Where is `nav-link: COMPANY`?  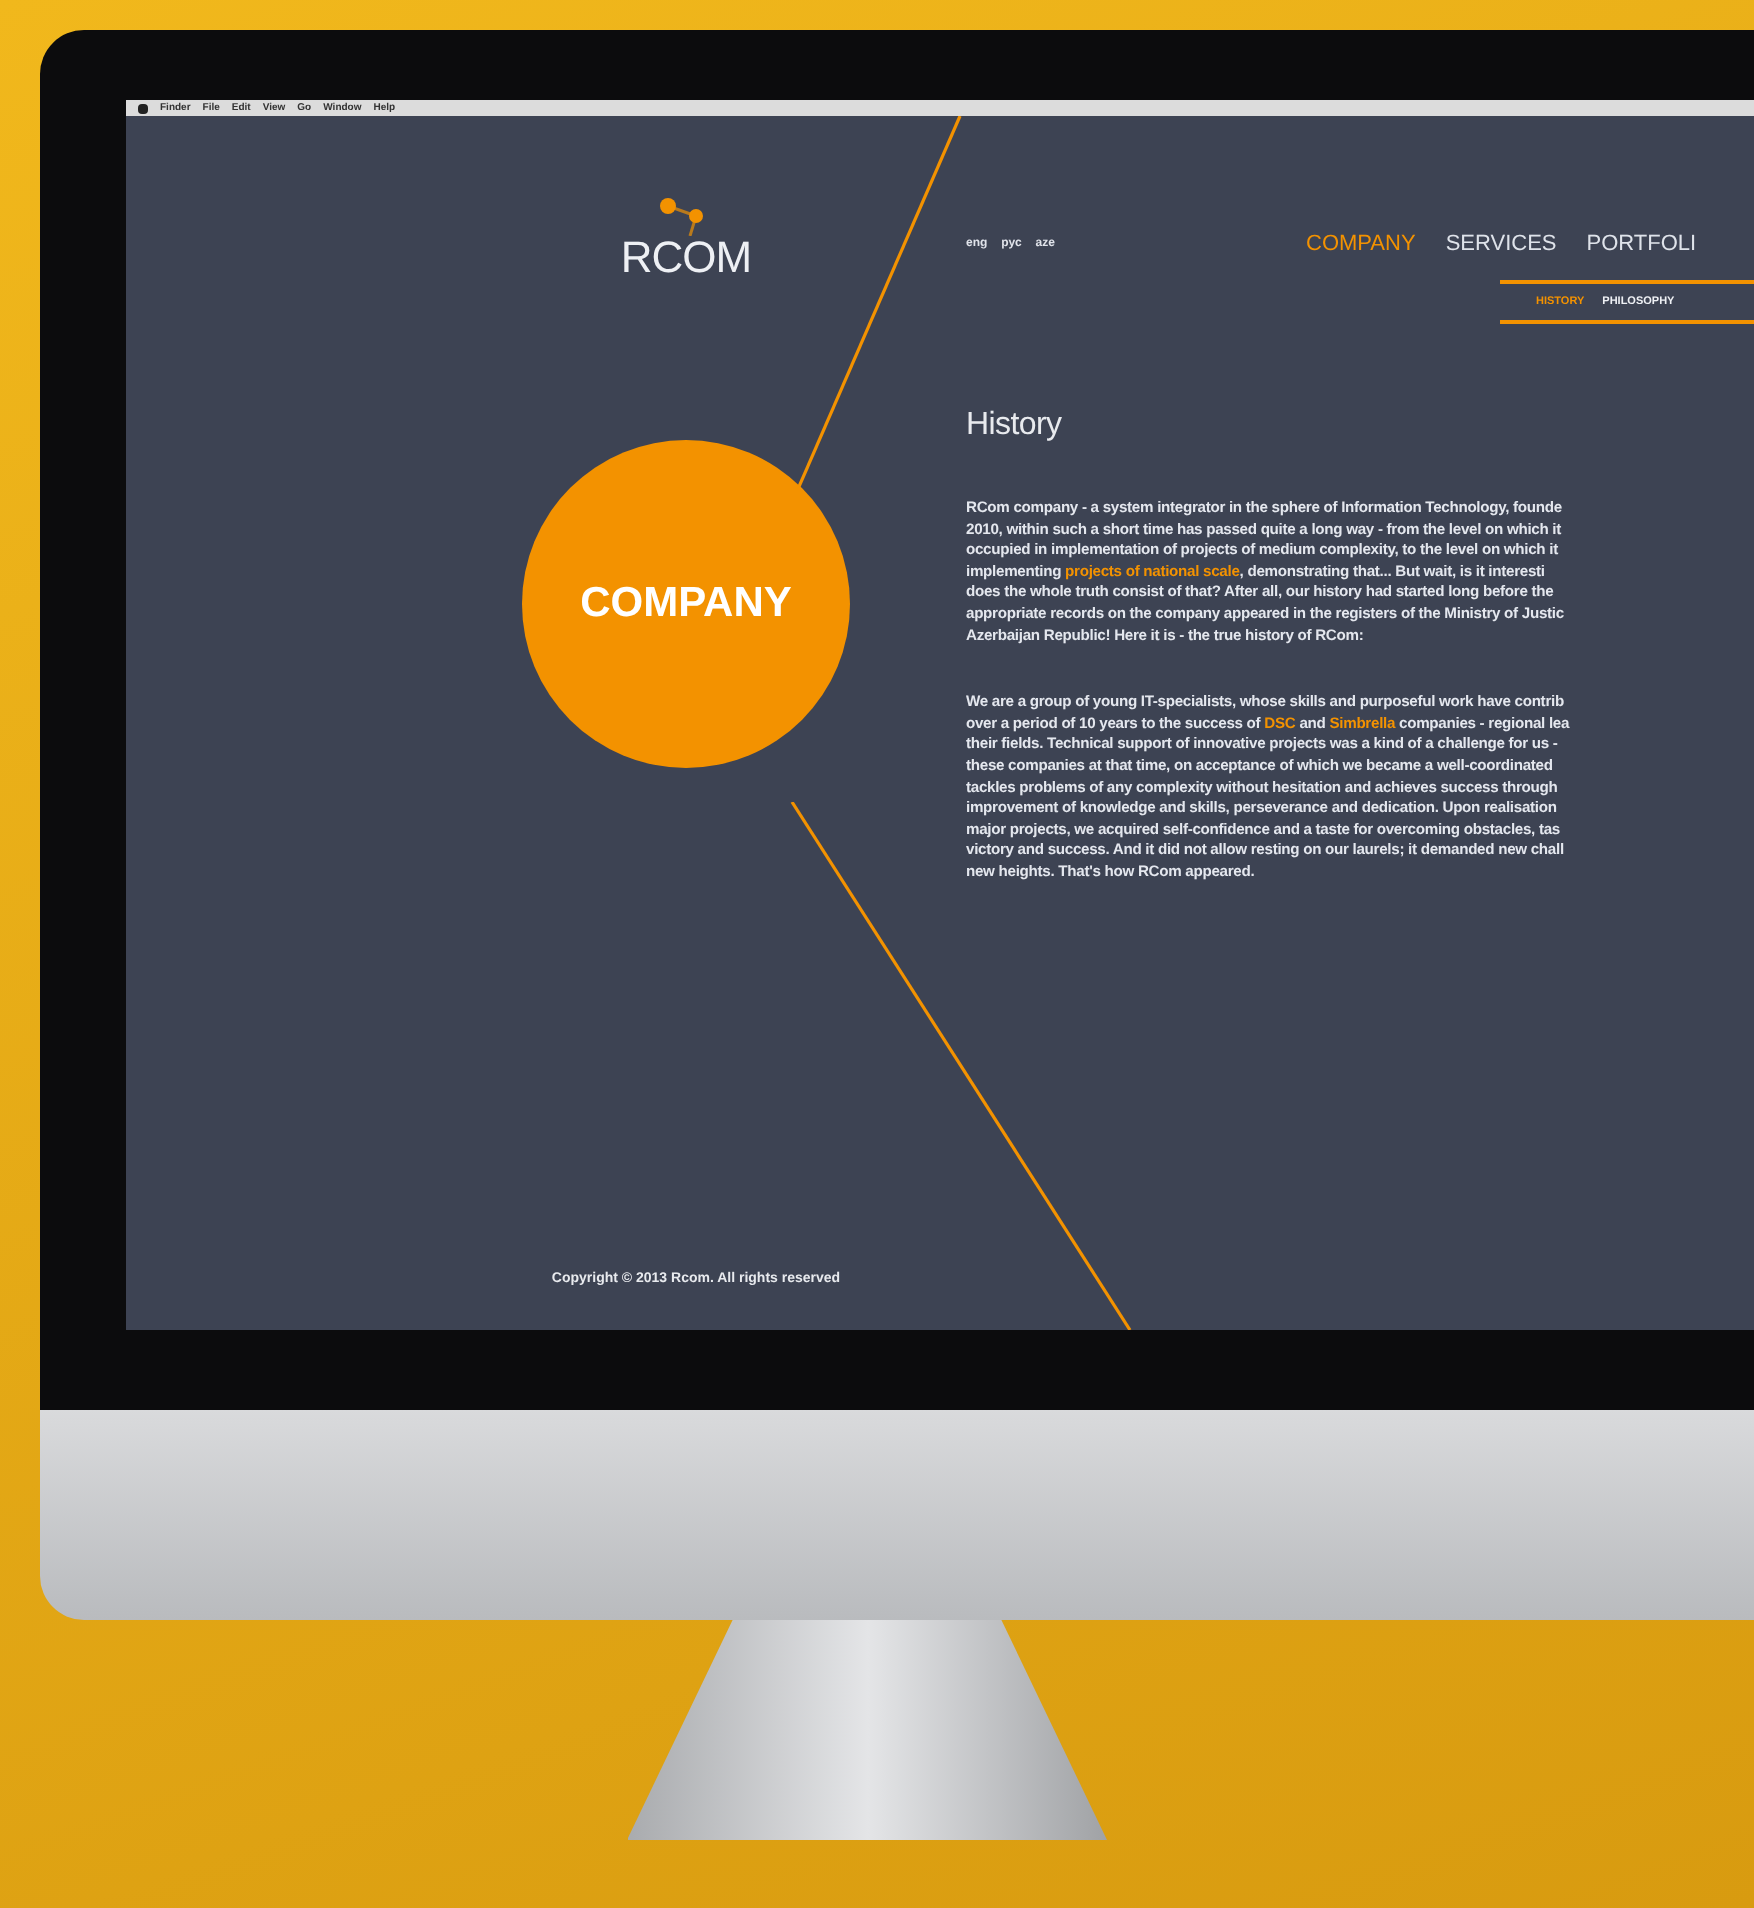
nav-link: COMPANY is located at coordinates (1361, 244).